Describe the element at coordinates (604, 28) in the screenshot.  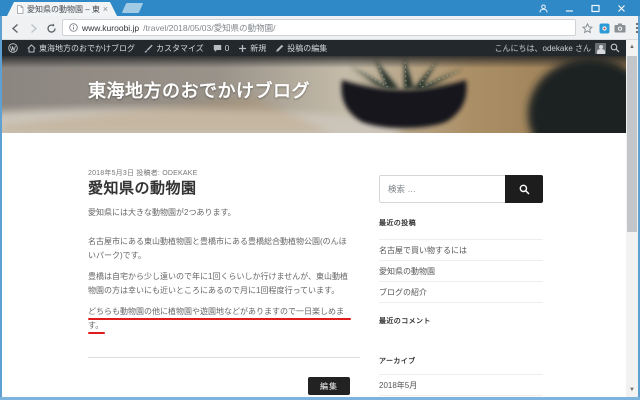
I see `extension-icon` at that location.